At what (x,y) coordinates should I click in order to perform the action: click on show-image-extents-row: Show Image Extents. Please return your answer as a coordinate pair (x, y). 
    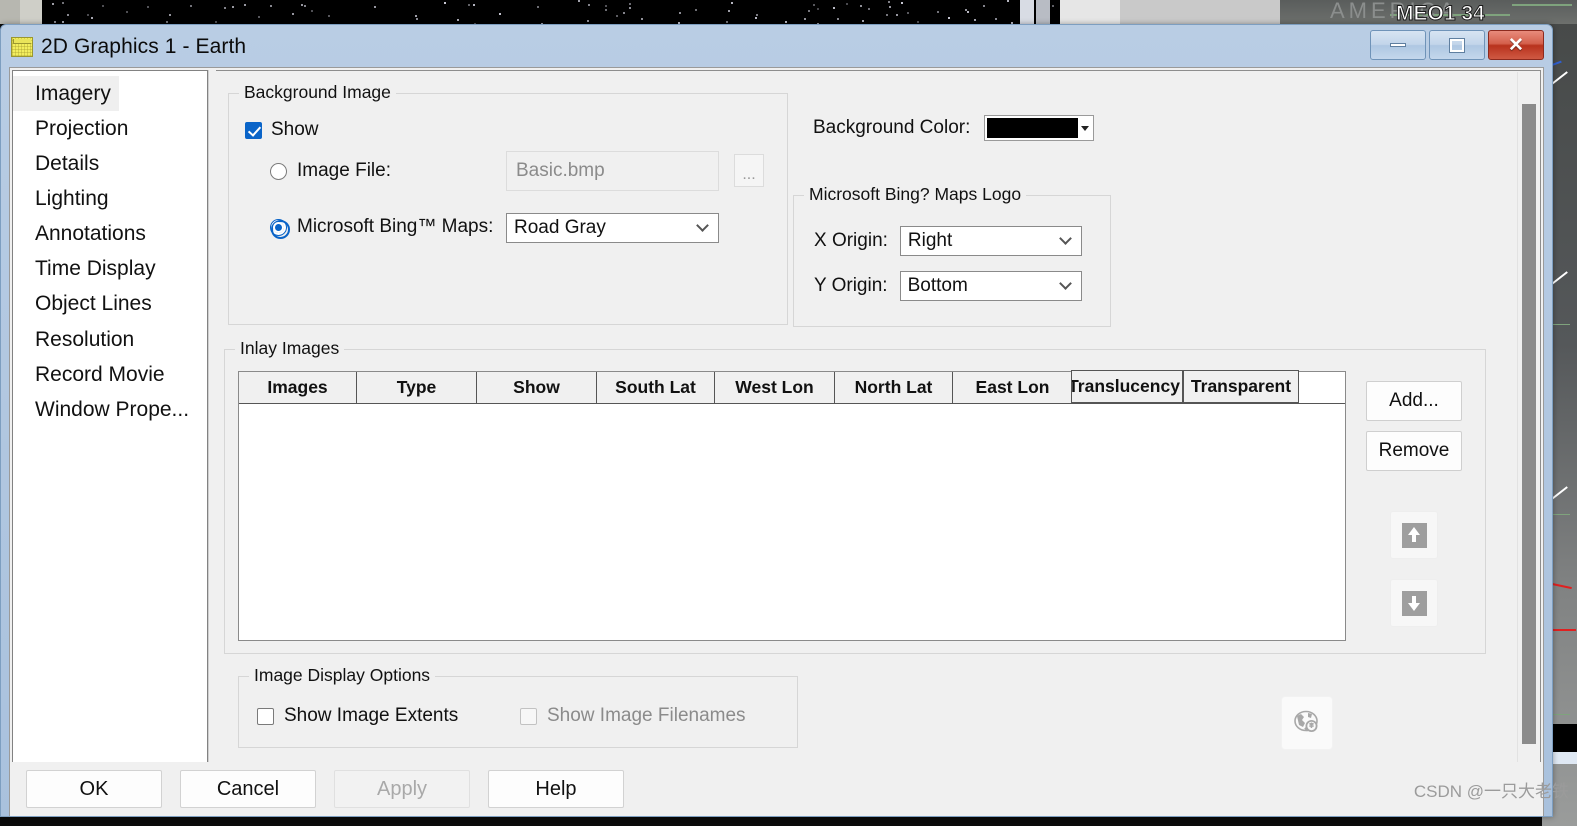
    Looking at the image, I should click on (357, 716).